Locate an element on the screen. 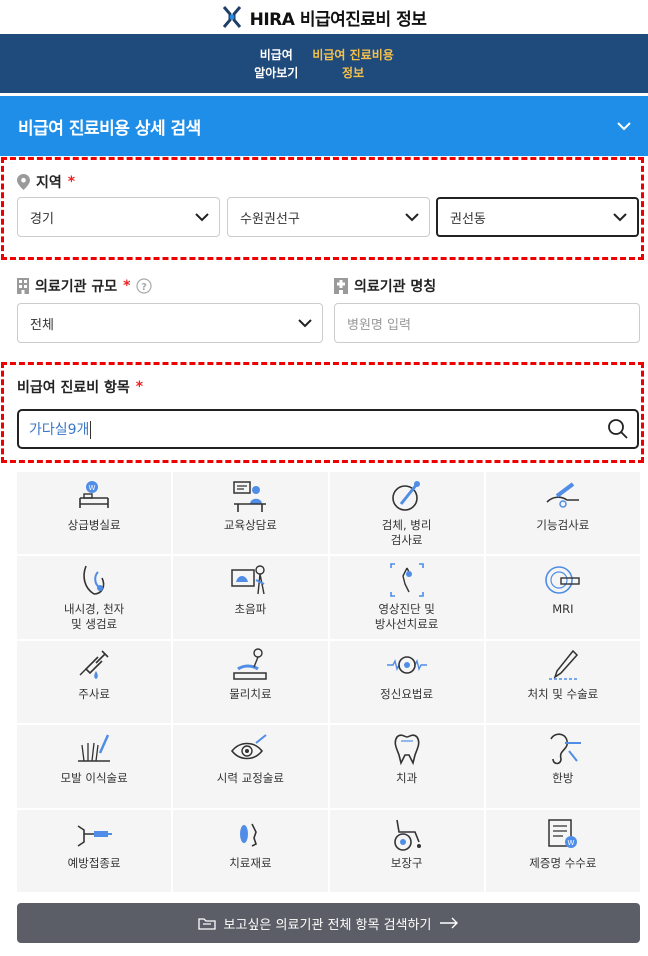 The image size is (648, 956). category-cell: 처치 및 수술료 is located at coordinates (562, 682).